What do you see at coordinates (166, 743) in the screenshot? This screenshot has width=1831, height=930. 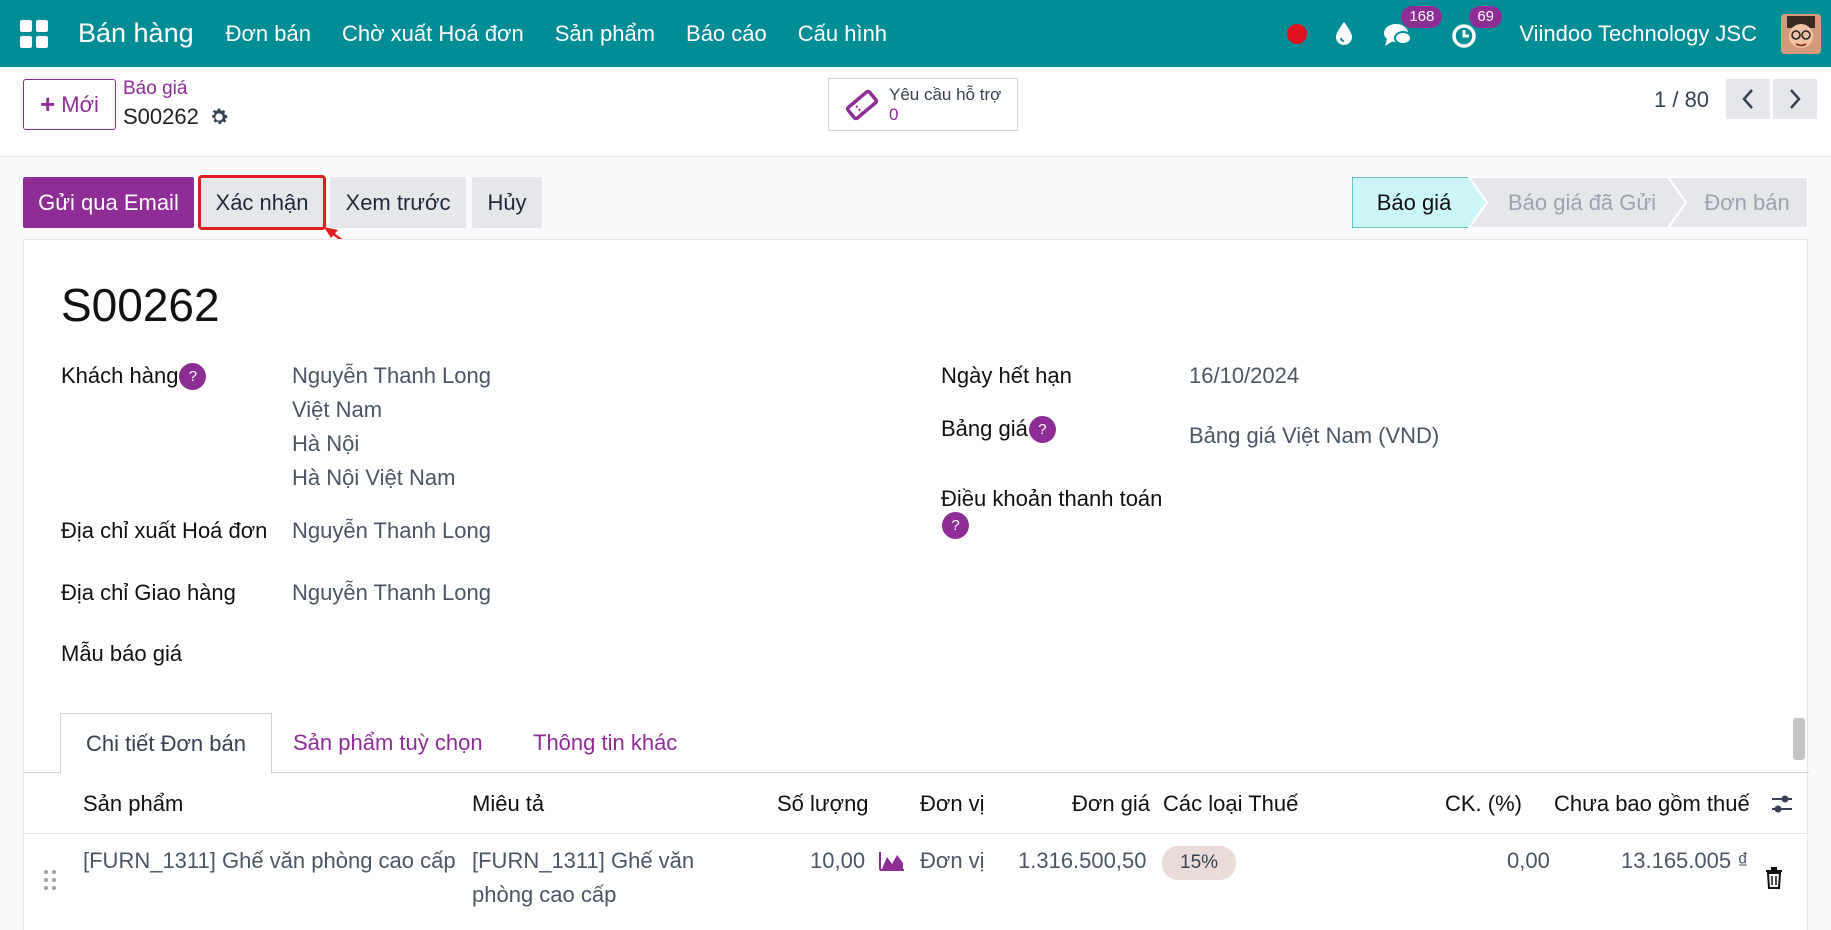 I see `tab-order-lines: Chi tiết Đơn bán` at bounding box center [166, 743].